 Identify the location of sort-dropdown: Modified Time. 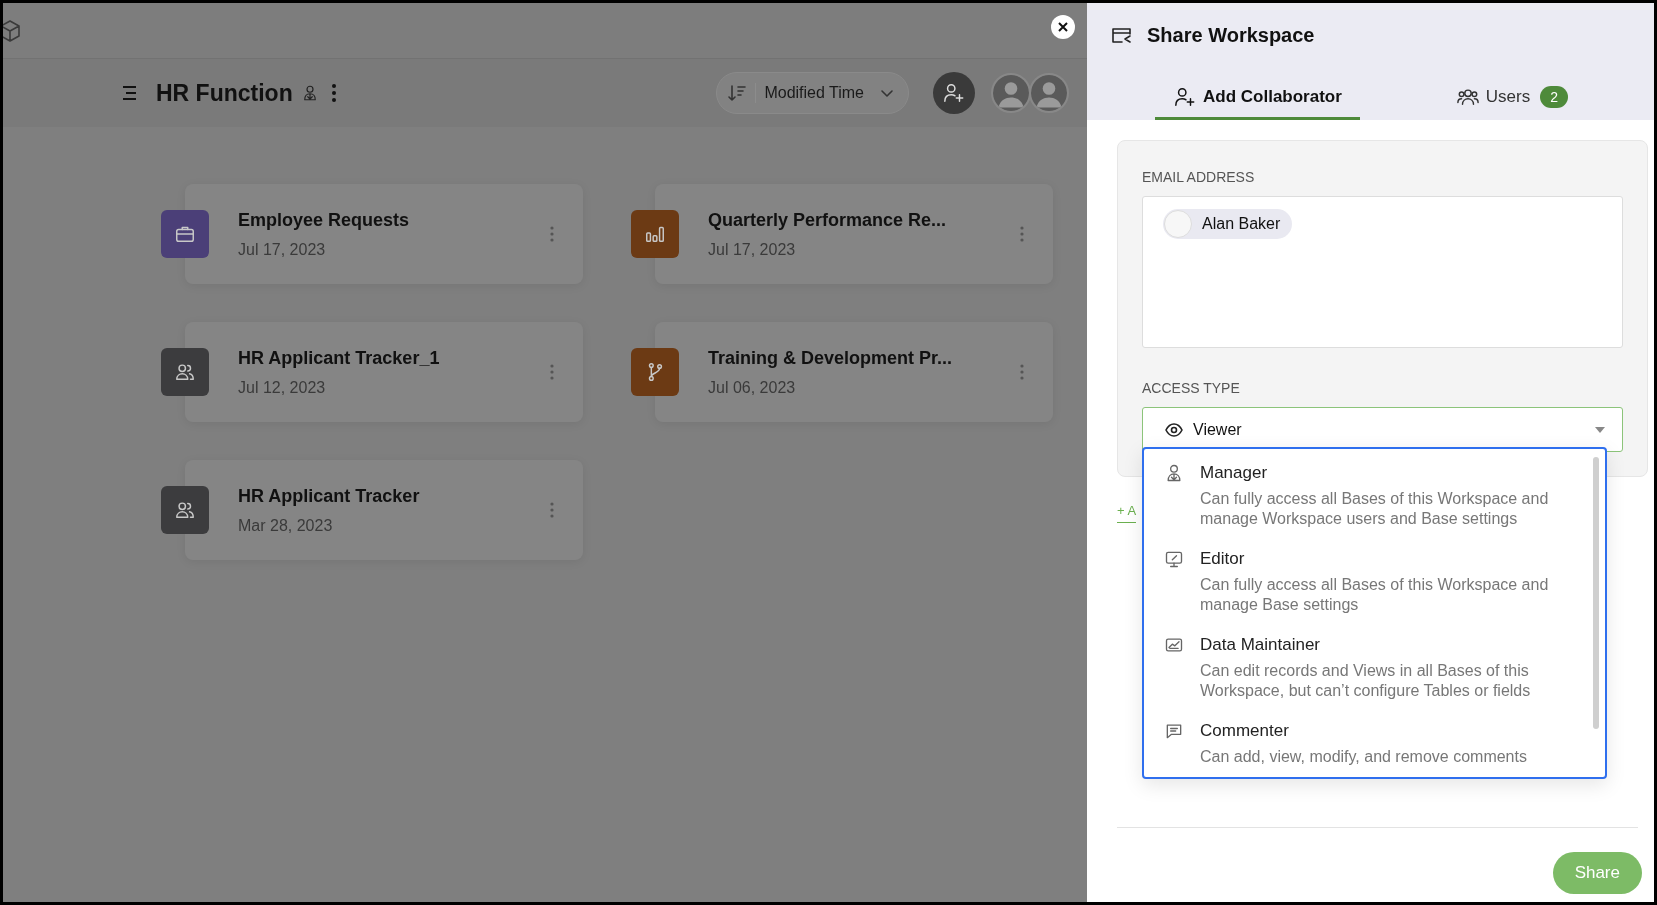
(812, 93).